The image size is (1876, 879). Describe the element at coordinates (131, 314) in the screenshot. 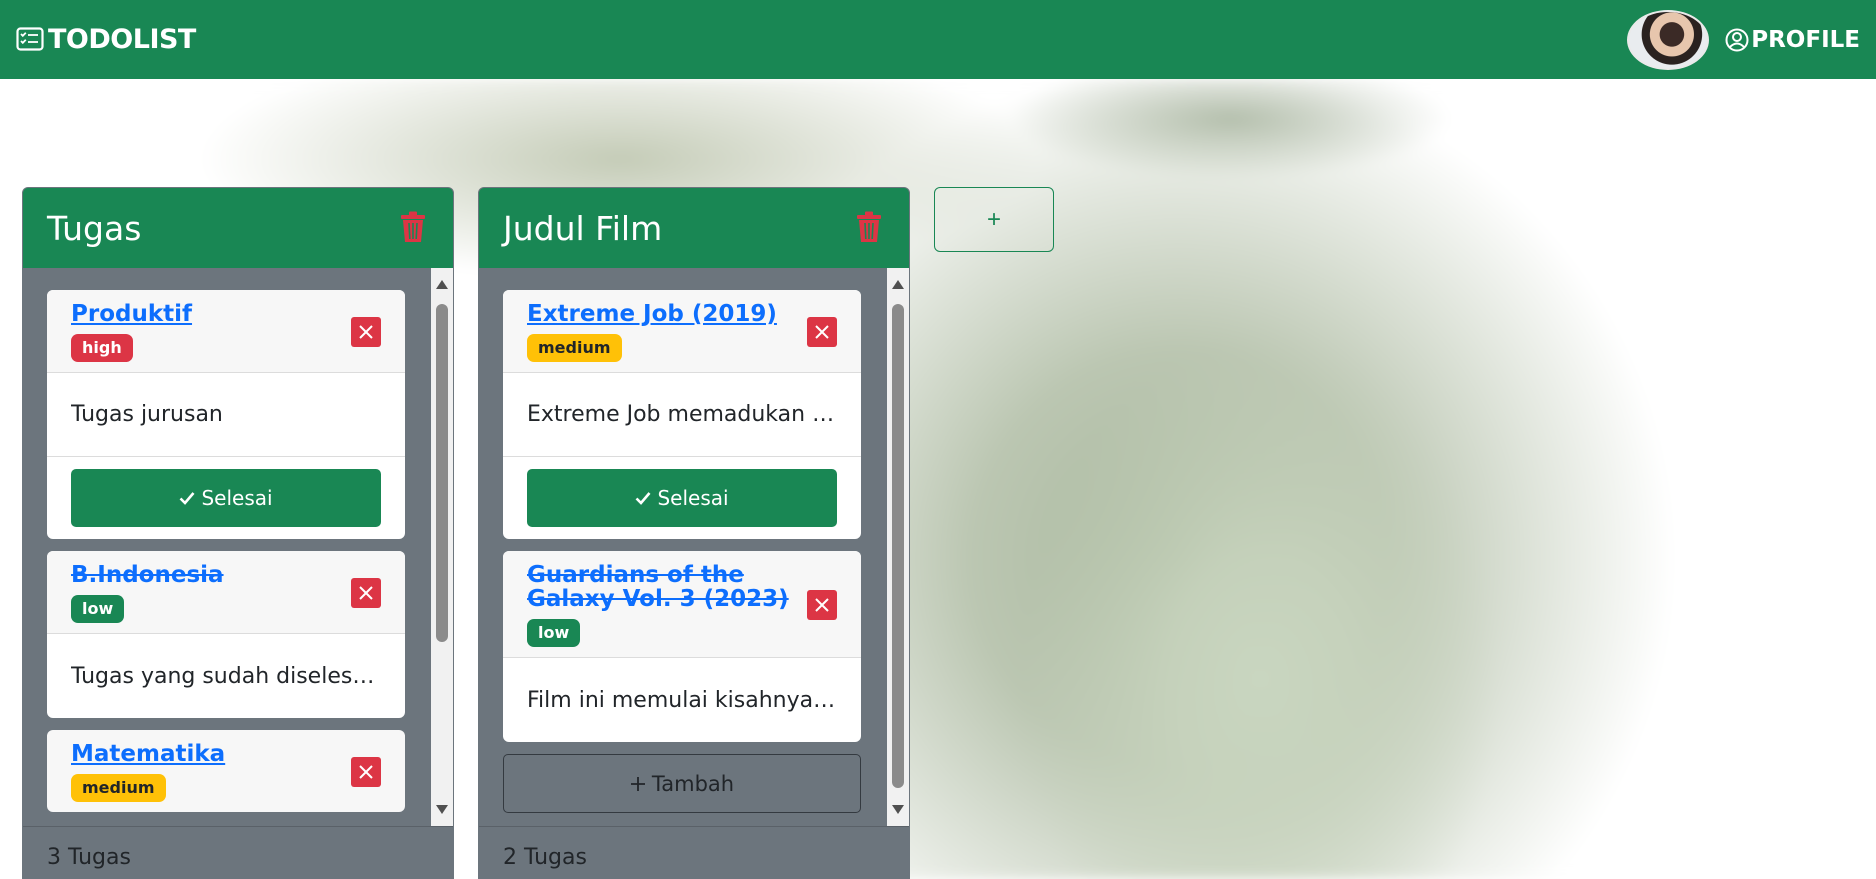

I see `task-title: Produktif` at that location.